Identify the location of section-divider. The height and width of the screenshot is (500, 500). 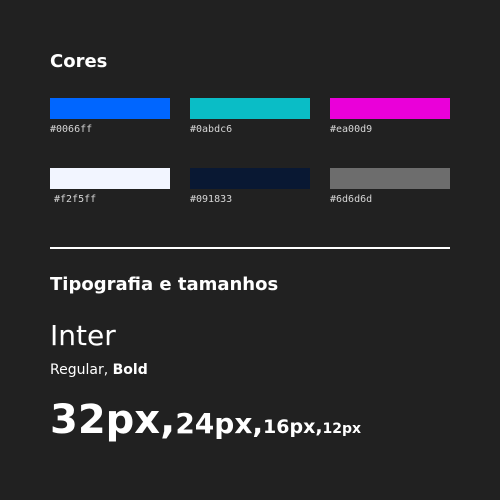
(250, 248).